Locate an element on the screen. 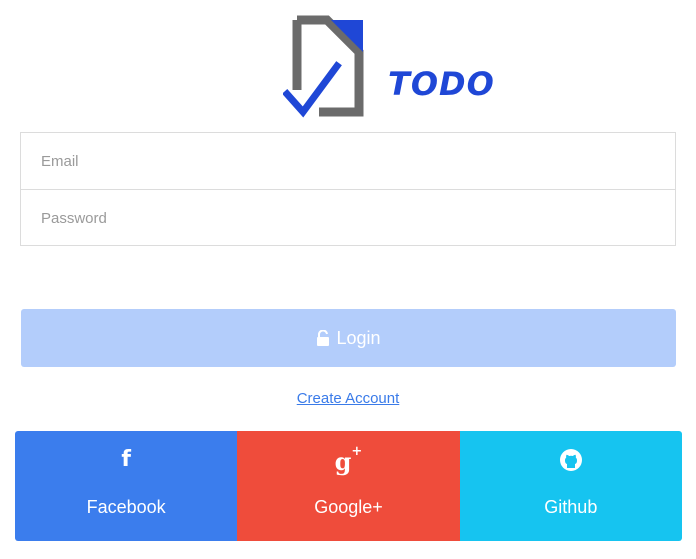 The width and height of the screenshot is (696, 559). github-icon is located at coordinates (570, 460).